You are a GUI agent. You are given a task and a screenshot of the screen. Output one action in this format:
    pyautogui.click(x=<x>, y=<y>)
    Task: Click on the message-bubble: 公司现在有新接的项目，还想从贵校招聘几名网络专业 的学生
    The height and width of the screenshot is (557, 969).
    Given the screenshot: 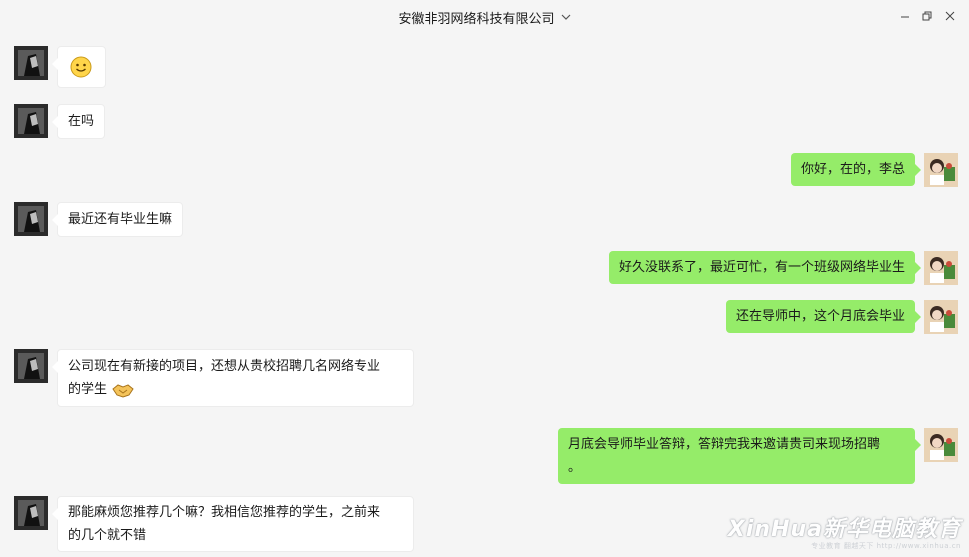 What is the action you would take?
    pyautogui.click(x=233, y=378)
    